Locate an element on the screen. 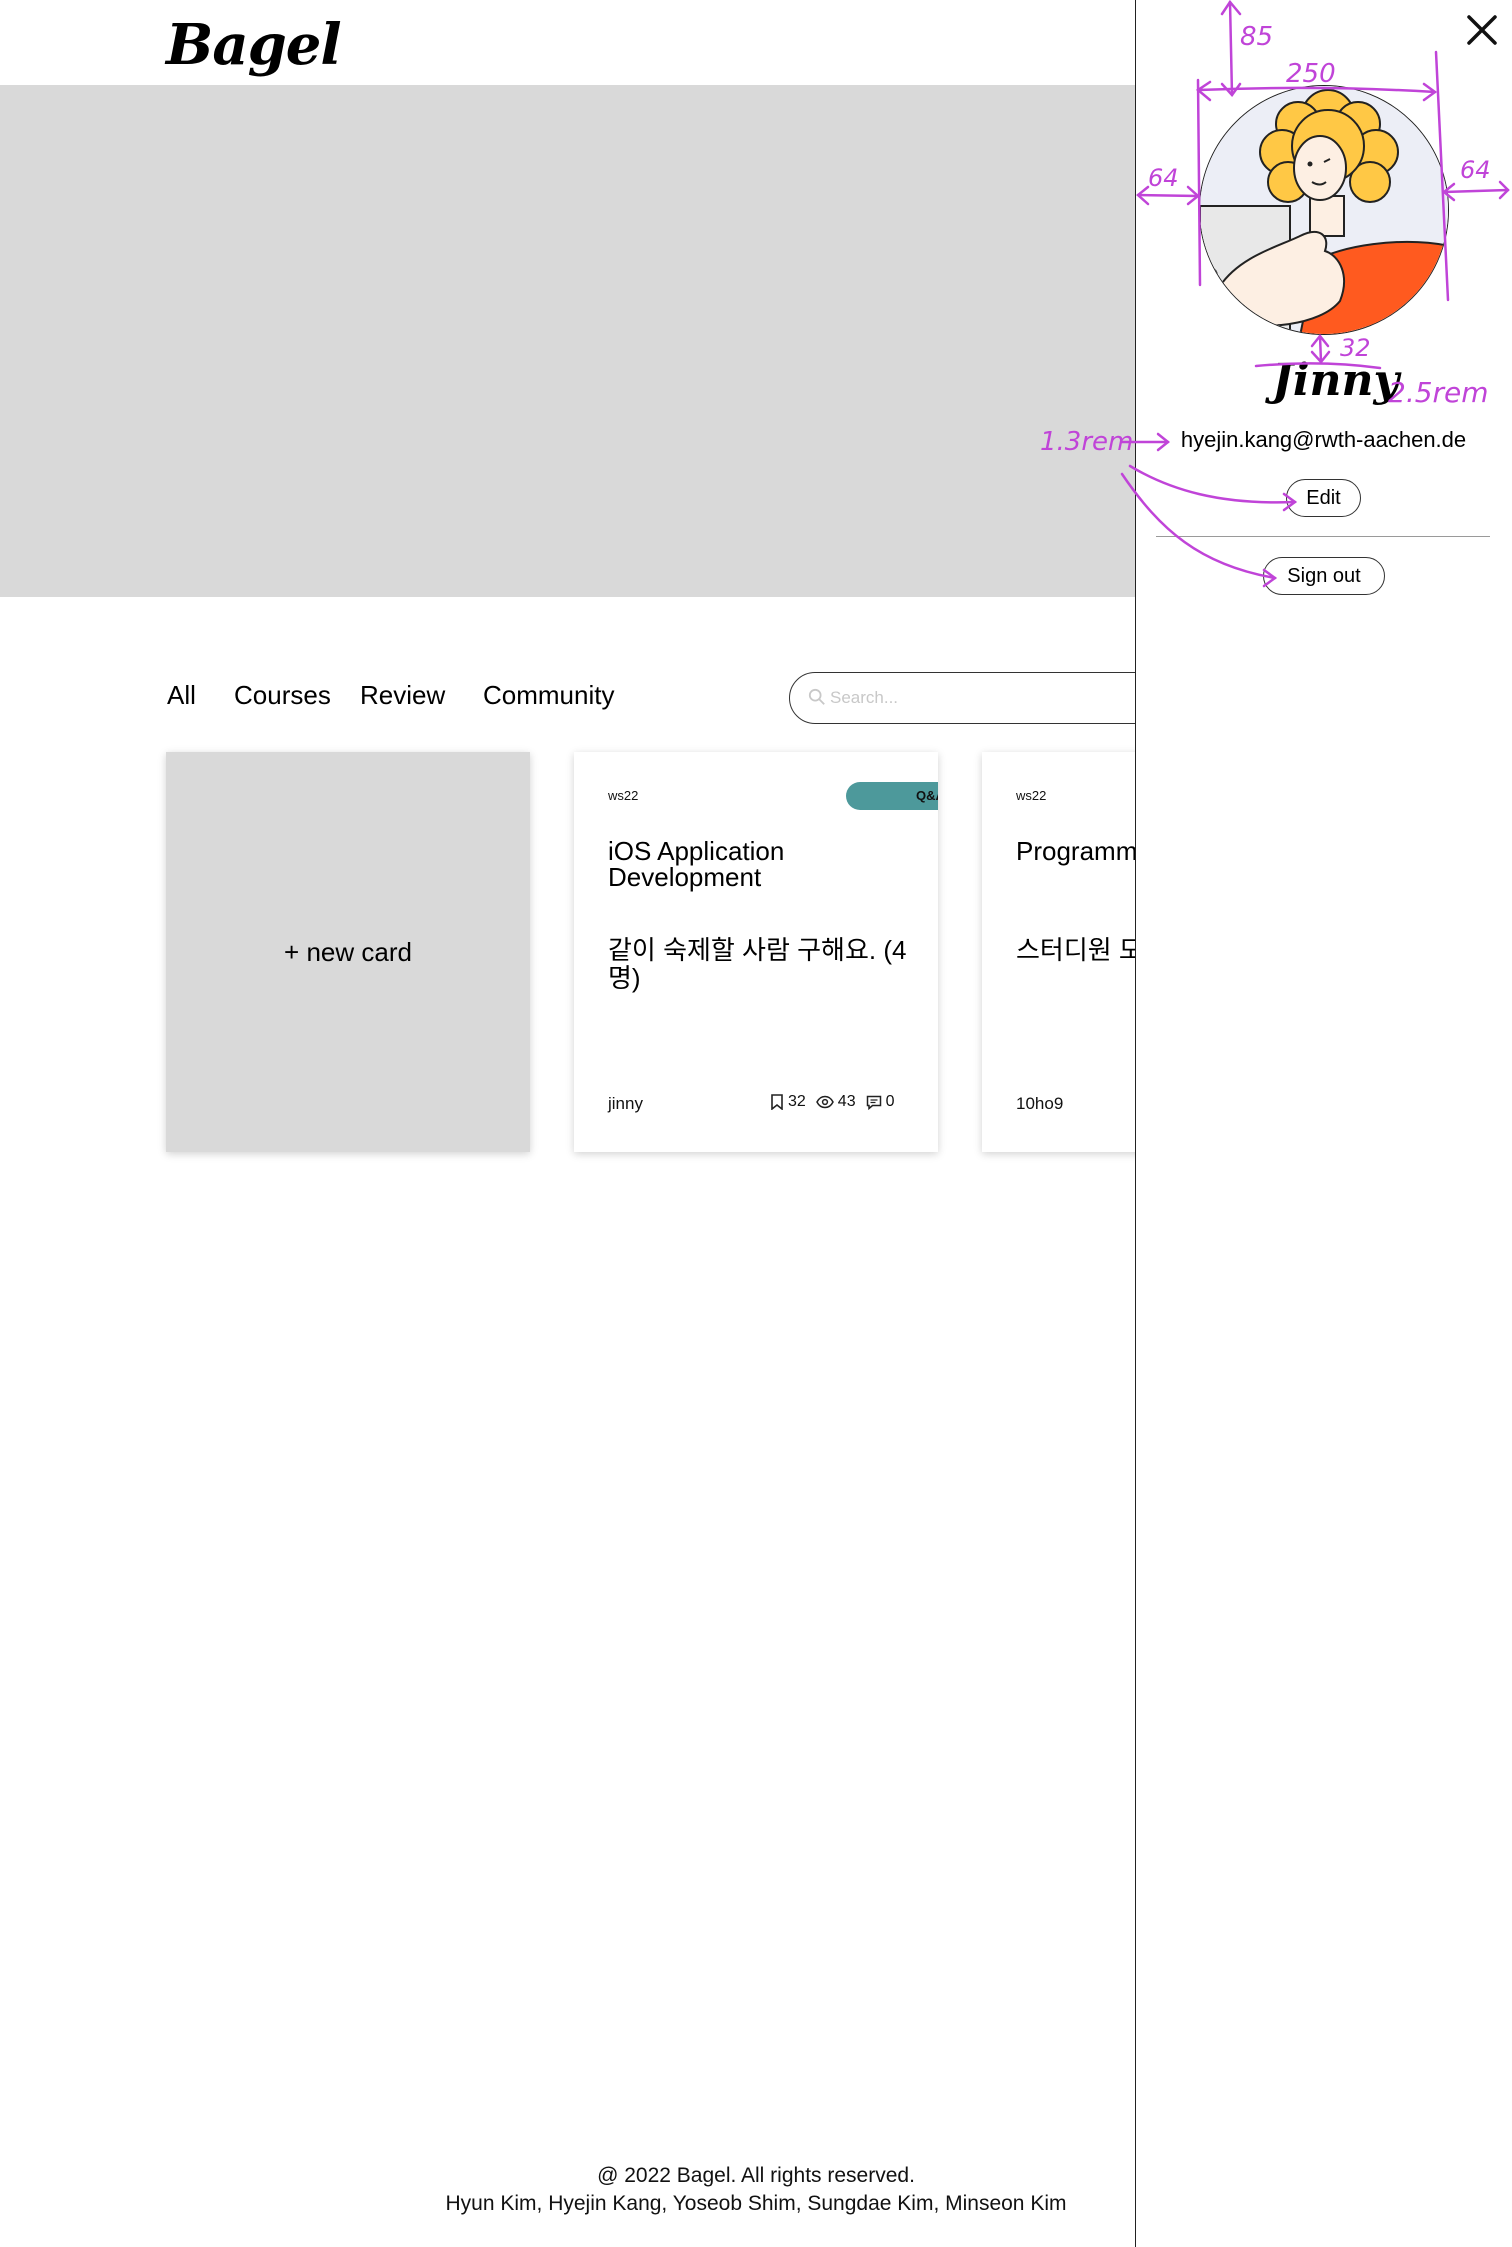 The image size is (1512, 2247). views-count: 43 is located at coordinates (846, 1101).